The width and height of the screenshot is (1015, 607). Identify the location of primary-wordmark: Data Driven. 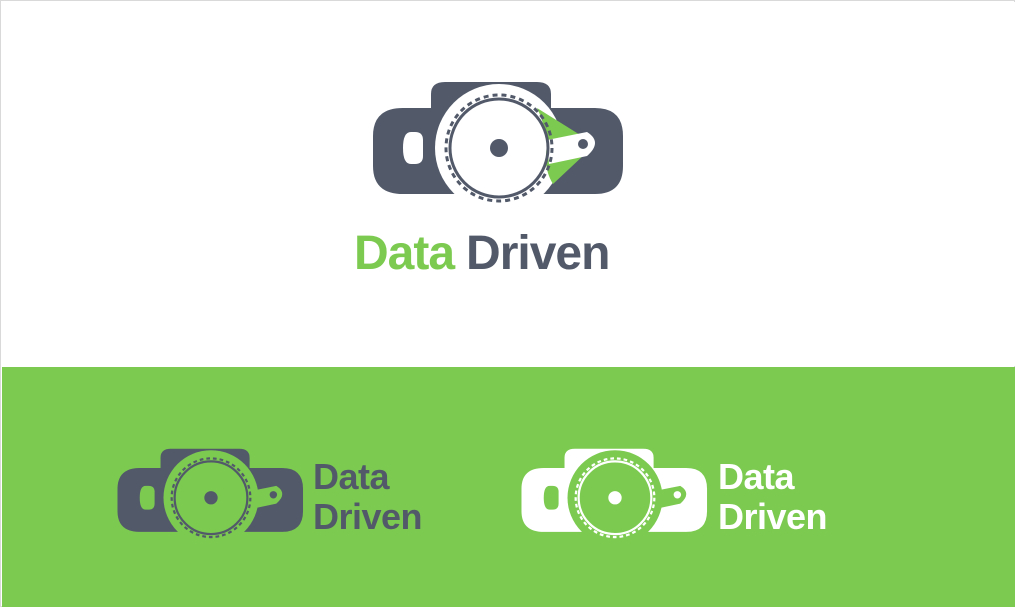
(514, 254).